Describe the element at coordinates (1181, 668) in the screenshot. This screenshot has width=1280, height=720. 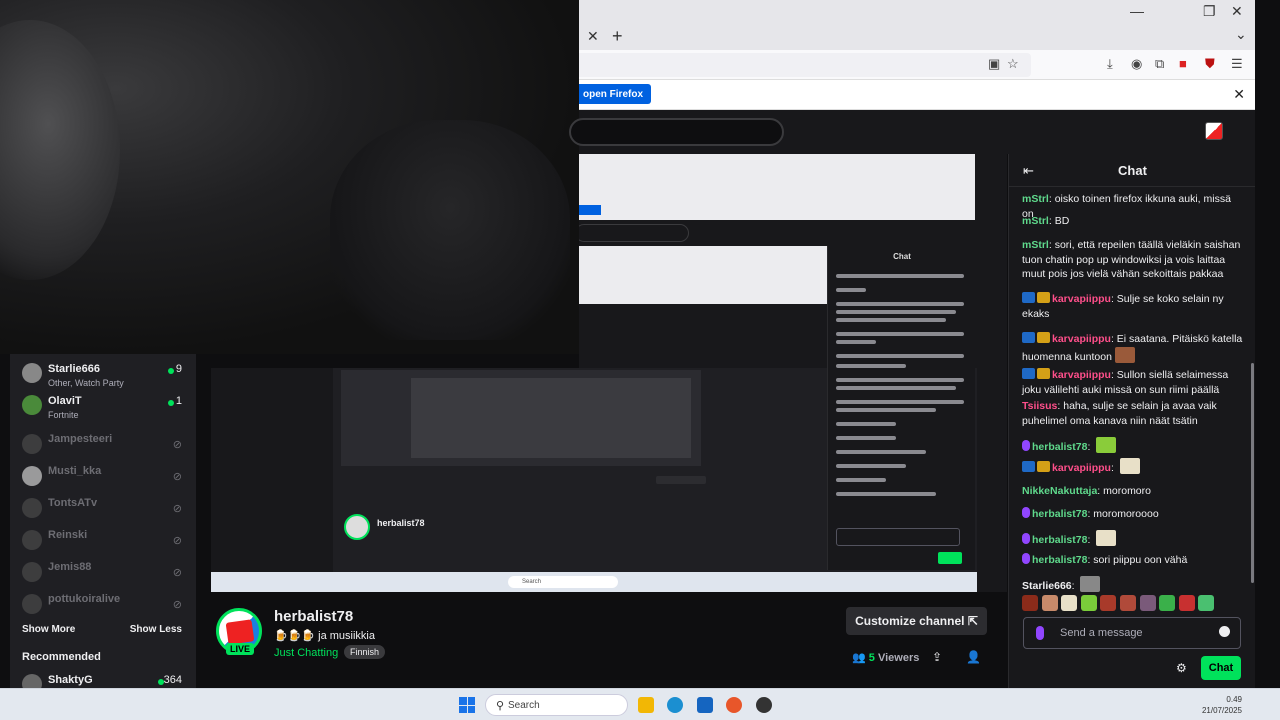
I see `chat-settings-icon: ⚙` at that location.